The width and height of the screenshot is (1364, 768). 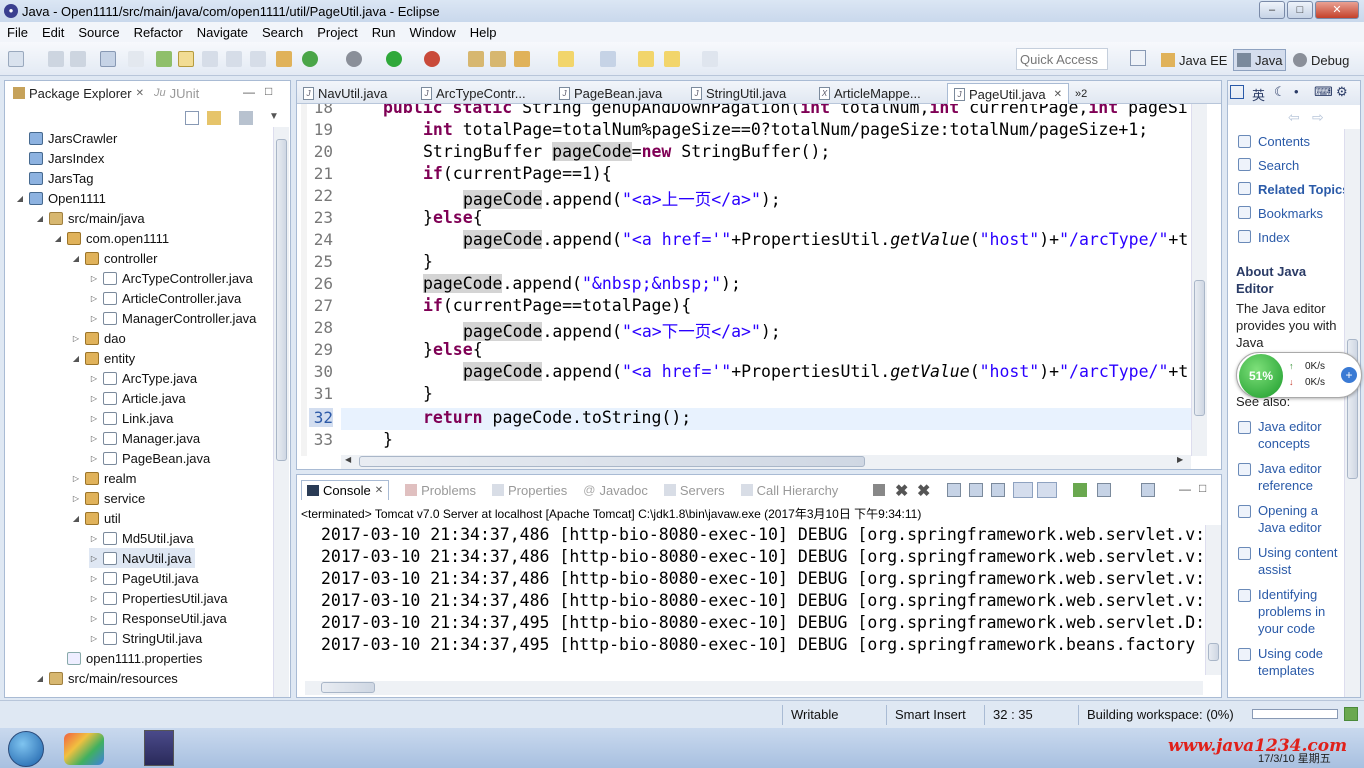 What do you see at coordinates (164, 59) in the screenshot?
I see `toggle-mark-occurrences-icon` at bounding box center [164, 59].